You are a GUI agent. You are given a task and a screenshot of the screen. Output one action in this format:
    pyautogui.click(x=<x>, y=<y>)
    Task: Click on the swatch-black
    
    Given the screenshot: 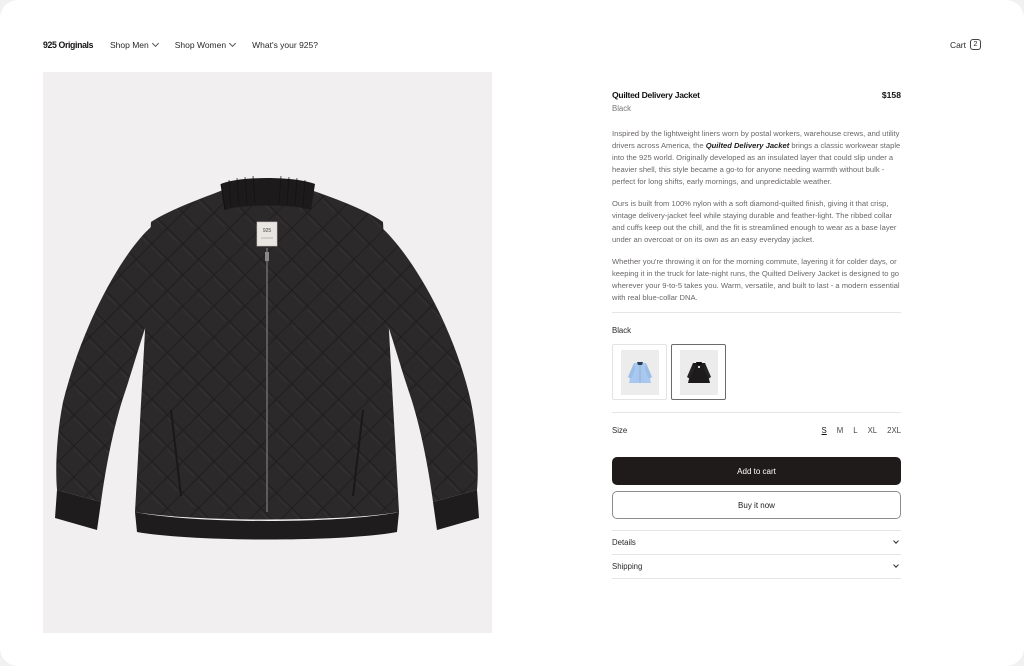 What is the action you would take?
    pyautogui.click(x=698, y=372)
    